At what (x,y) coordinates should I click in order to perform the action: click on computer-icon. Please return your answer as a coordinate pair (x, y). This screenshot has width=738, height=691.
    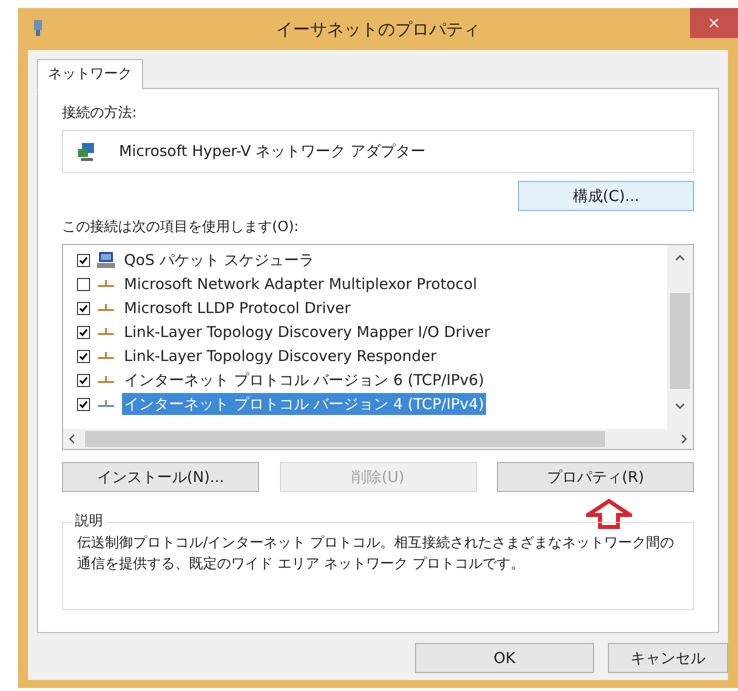
    Looking at the image, I should click on (106, 260).